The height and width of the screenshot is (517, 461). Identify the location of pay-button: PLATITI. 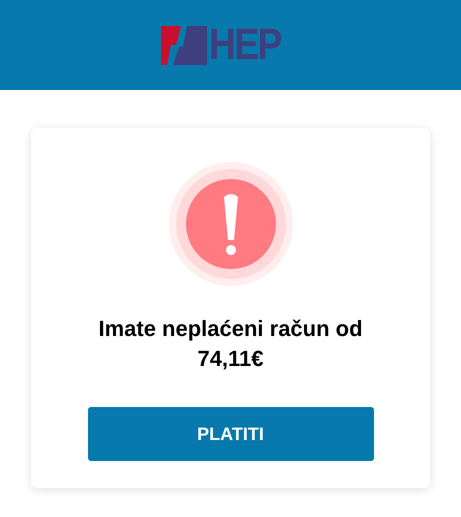
(231, 434).